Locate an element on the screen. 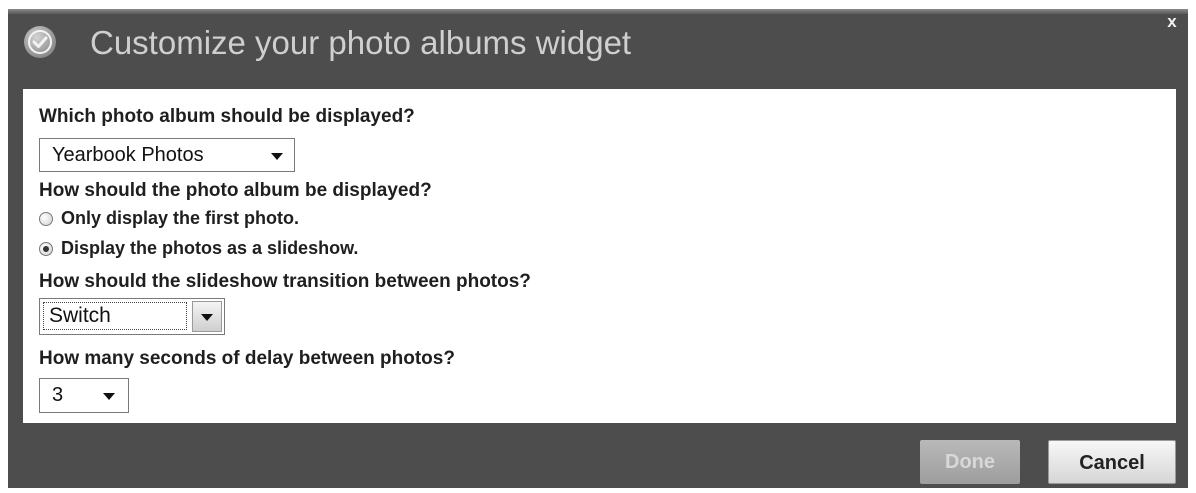  album-select: Yearbook Photos is located at coordinates (167, 155).